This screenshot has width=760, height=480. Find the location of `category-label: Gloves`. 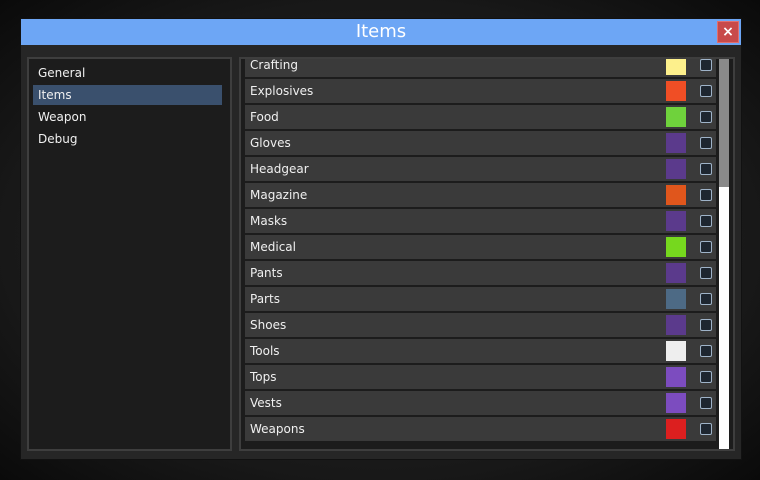

category-label: Gloves is located at coordinates (270, 143).